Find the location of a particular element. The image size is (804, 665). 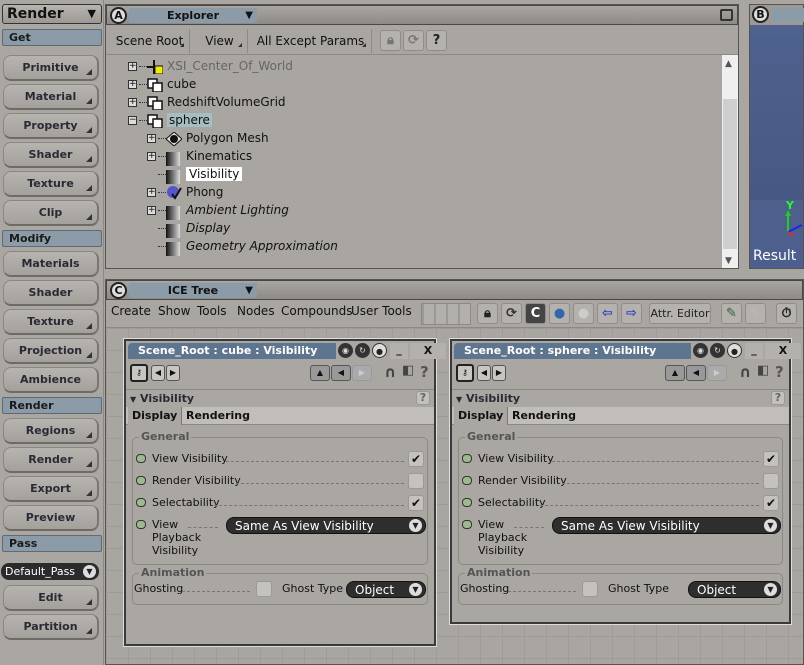

toolbar-button-projection: Projection is located at coordinates (51, 351).